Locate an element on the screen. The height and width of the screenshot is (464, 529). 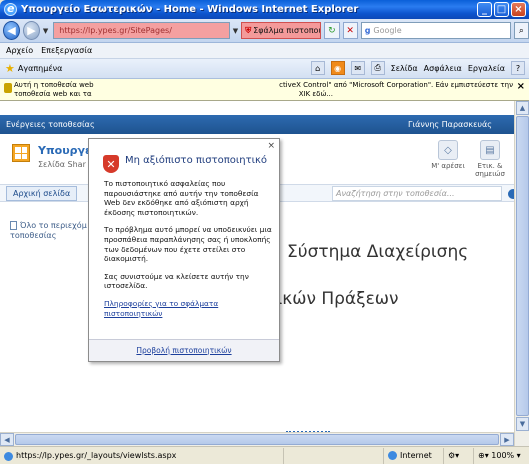
command-tools: ⌂ ◉ ✉ ⎙ Σελίδα Ασφάλεια Εργαλεία ? is located at coordinates (417, 68).